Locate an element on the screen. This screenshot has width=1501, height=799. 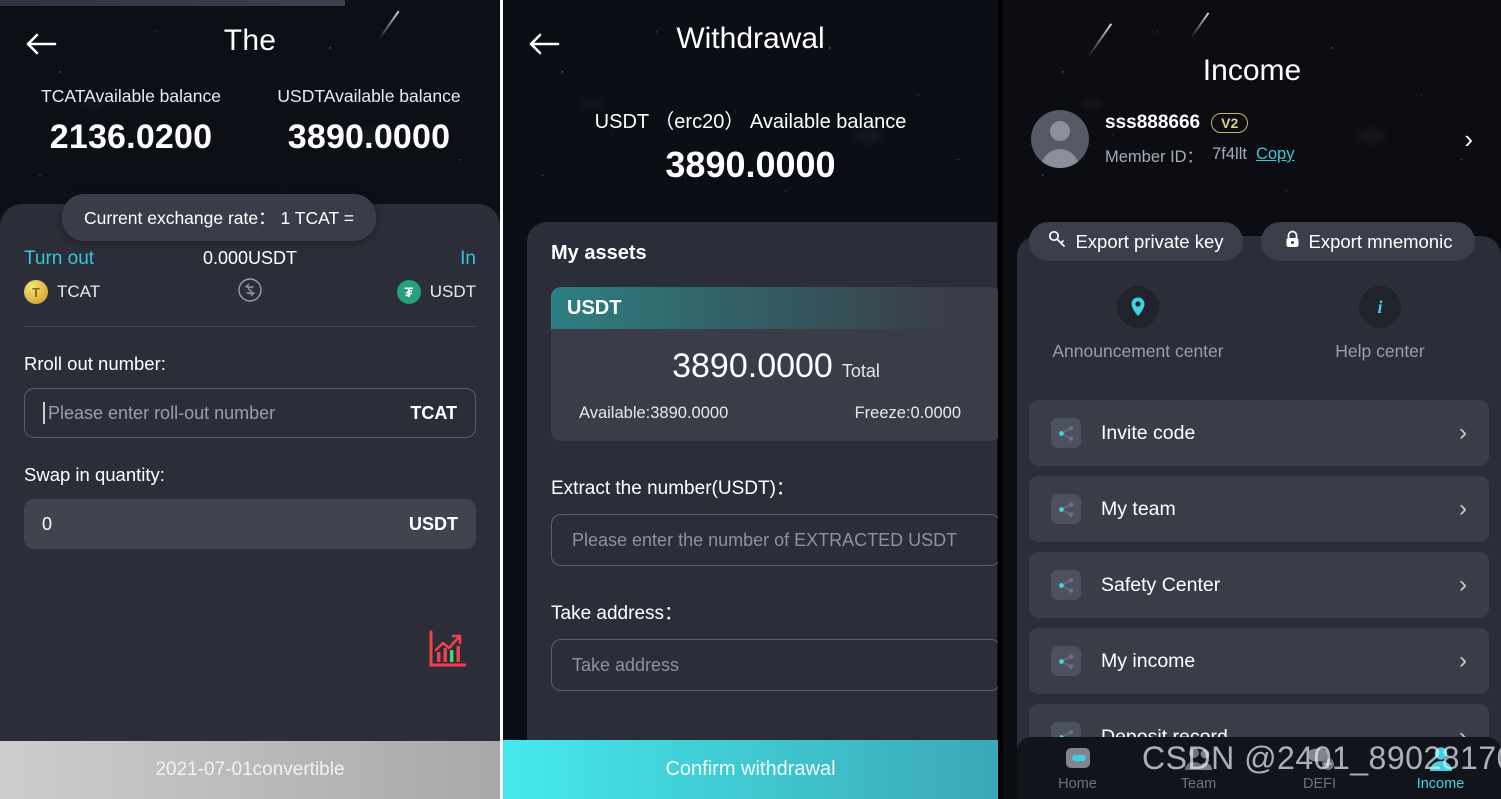
location-pin-icon is located at coordinates (1138, 307).